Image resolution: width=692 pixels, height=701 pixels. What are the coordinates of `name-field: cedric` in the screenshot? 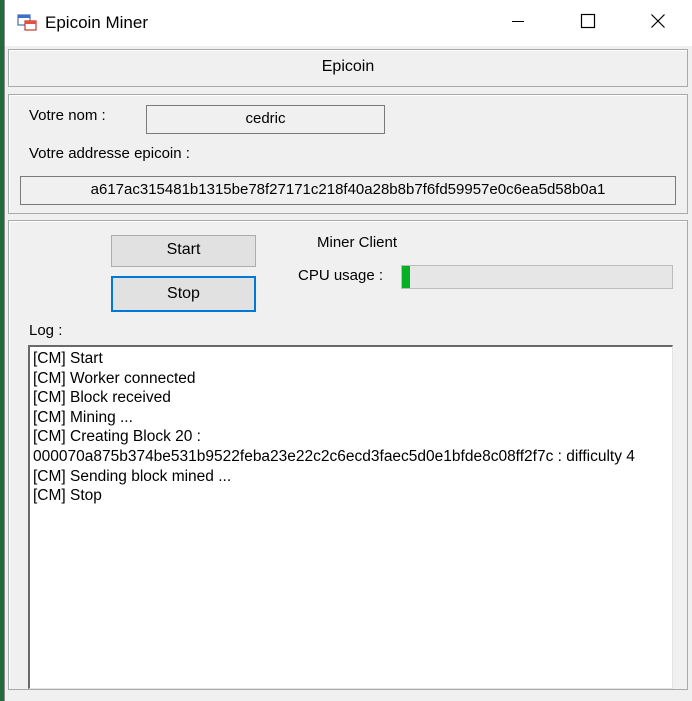 It's located at (265, 119).